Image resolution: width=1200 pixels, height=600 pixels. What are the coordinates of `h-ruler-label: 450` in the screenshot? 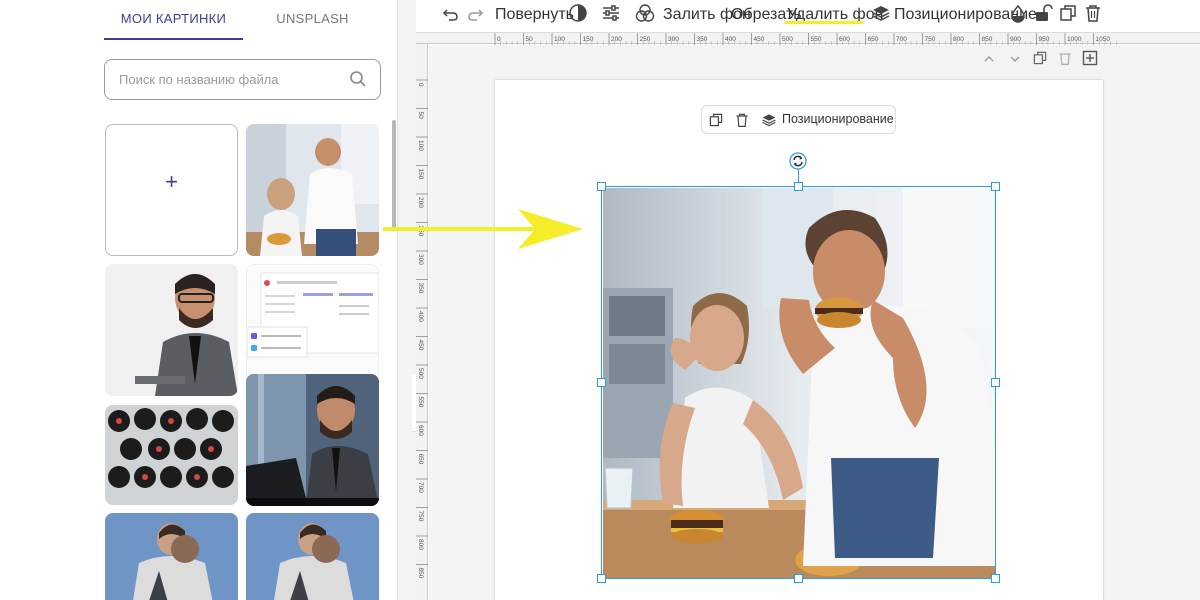 It's located at (759, 39).